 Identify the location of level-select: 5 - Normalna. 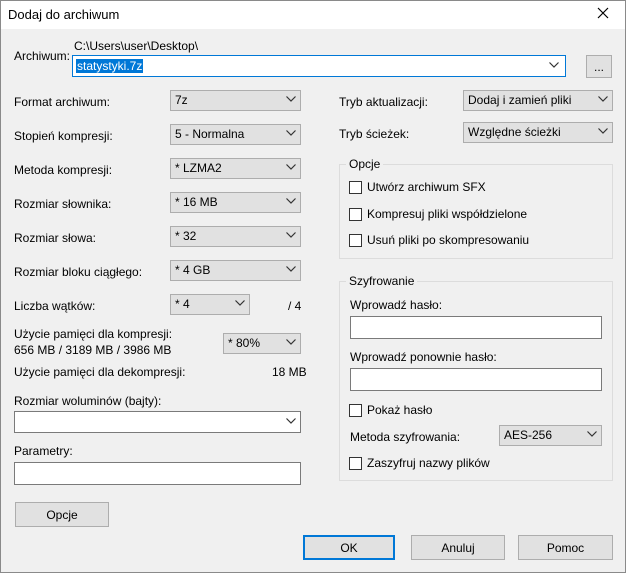
(235, 134).